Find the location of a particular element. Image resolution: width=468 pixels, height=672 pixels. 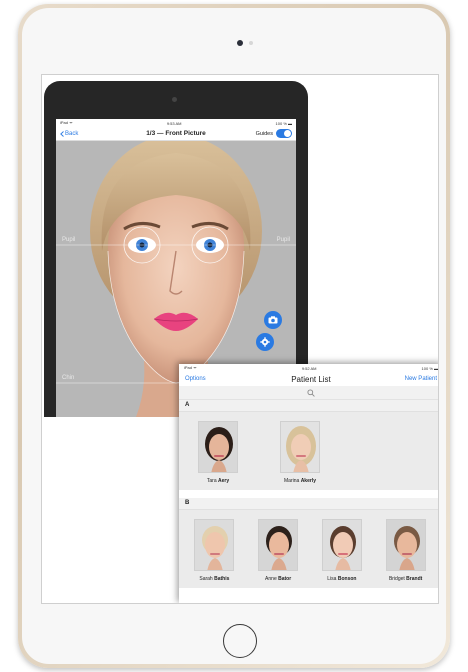

front-camera-icon is located at coordinates (240, 43).